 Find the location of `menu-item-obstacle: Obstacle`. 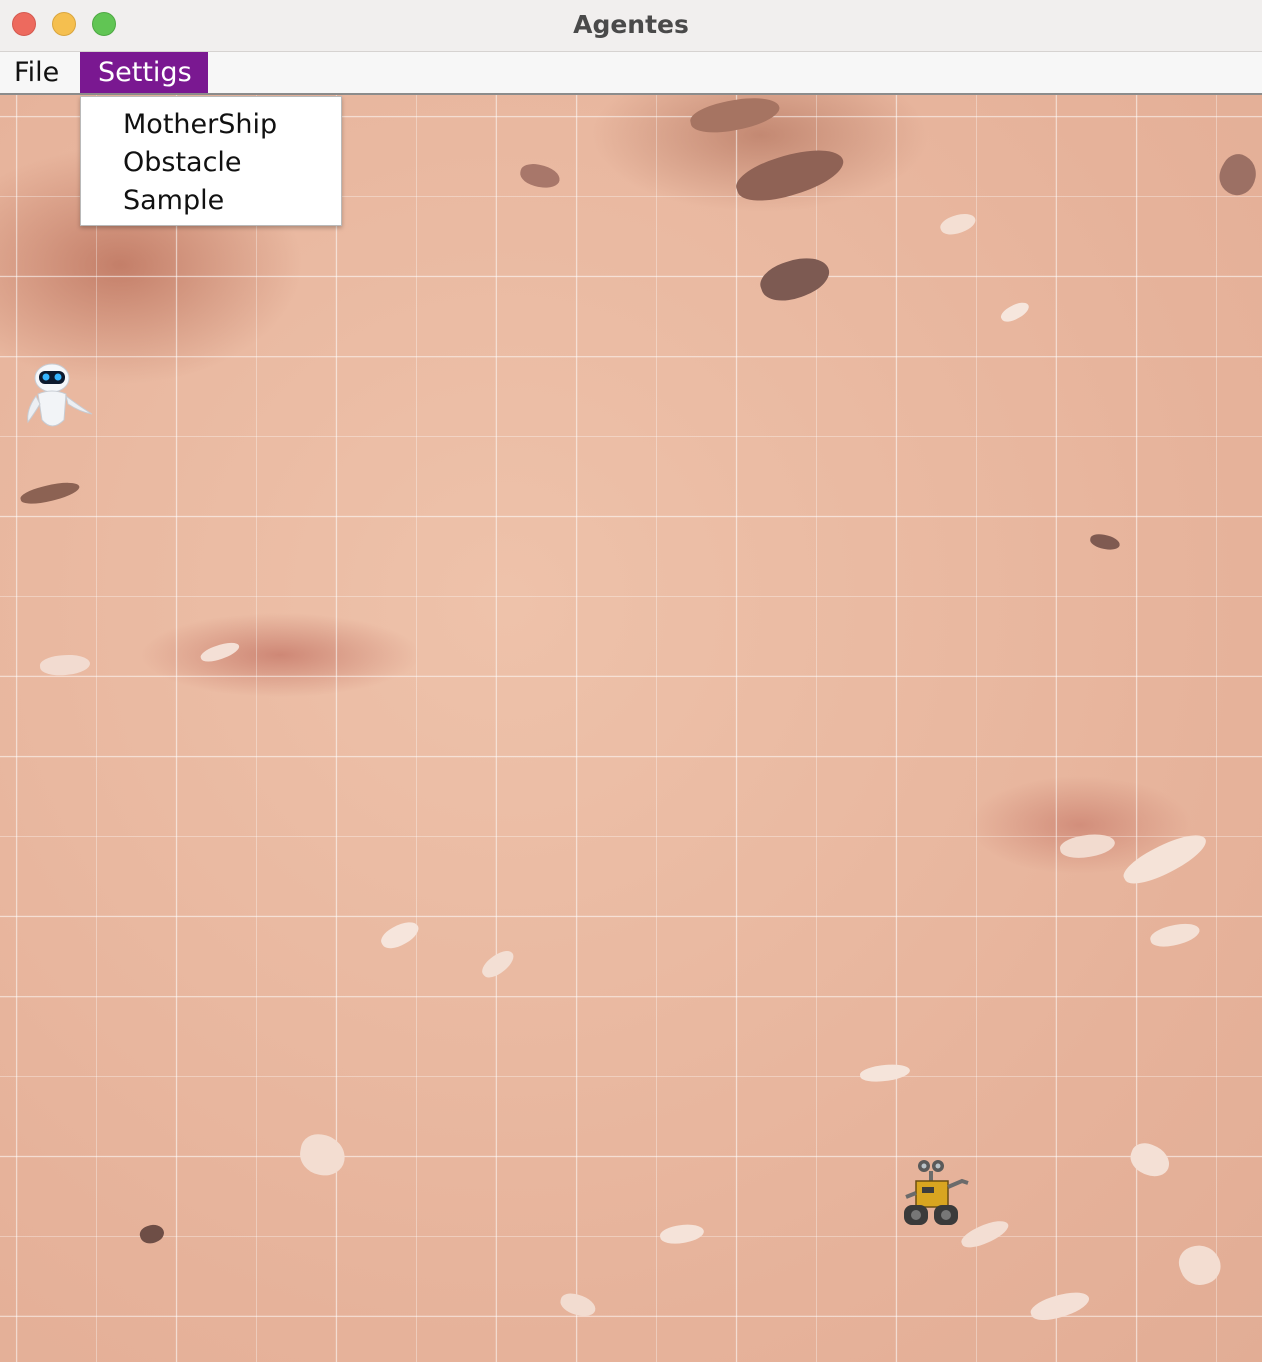

menu-item-obstacle: Obstacle is located at coordinates (182, 163).